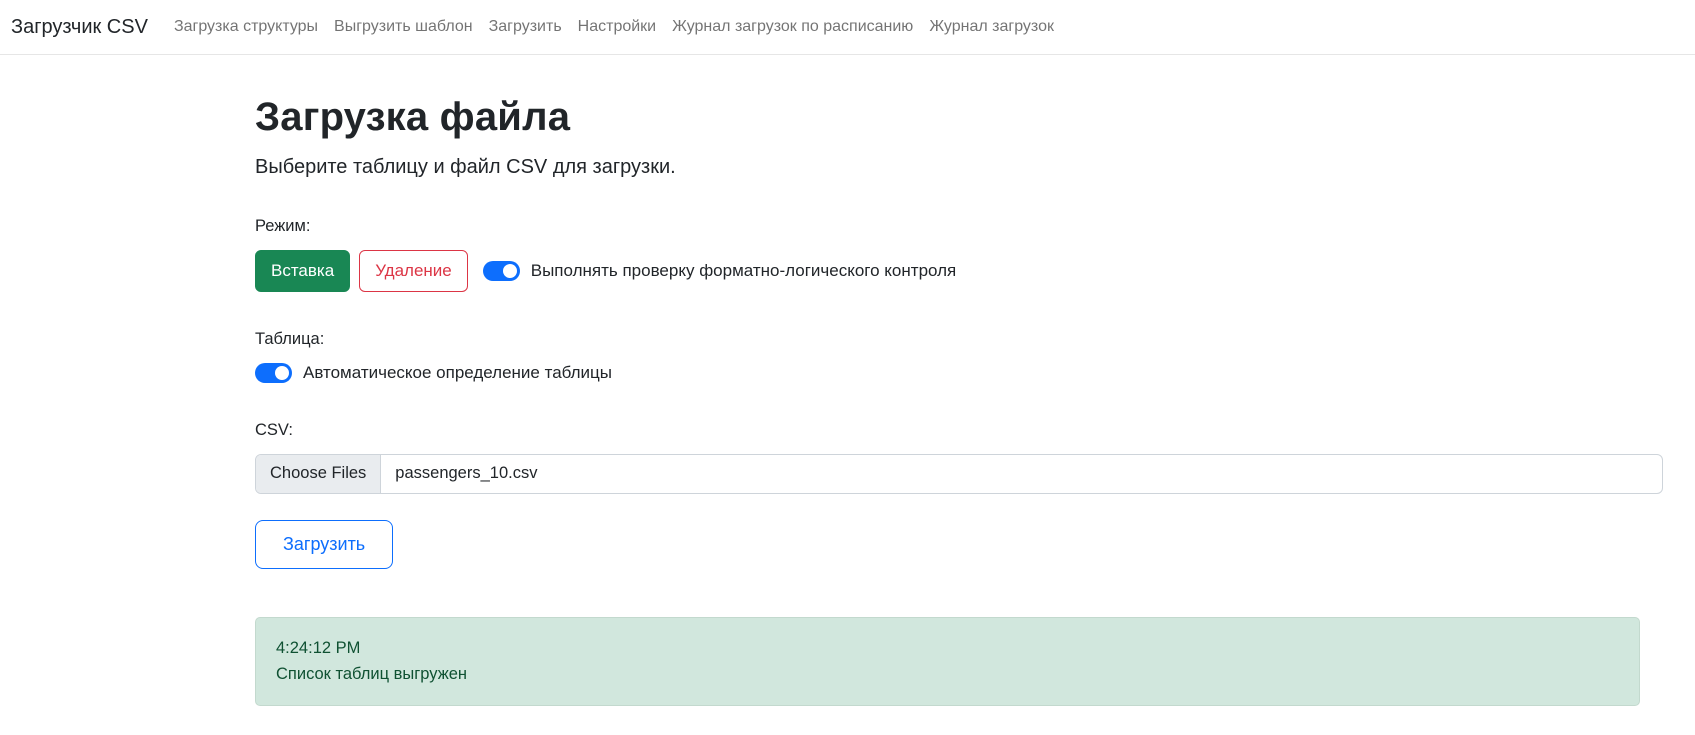  I want to click on insert-mode-button: Вставка, so click(303, 271).